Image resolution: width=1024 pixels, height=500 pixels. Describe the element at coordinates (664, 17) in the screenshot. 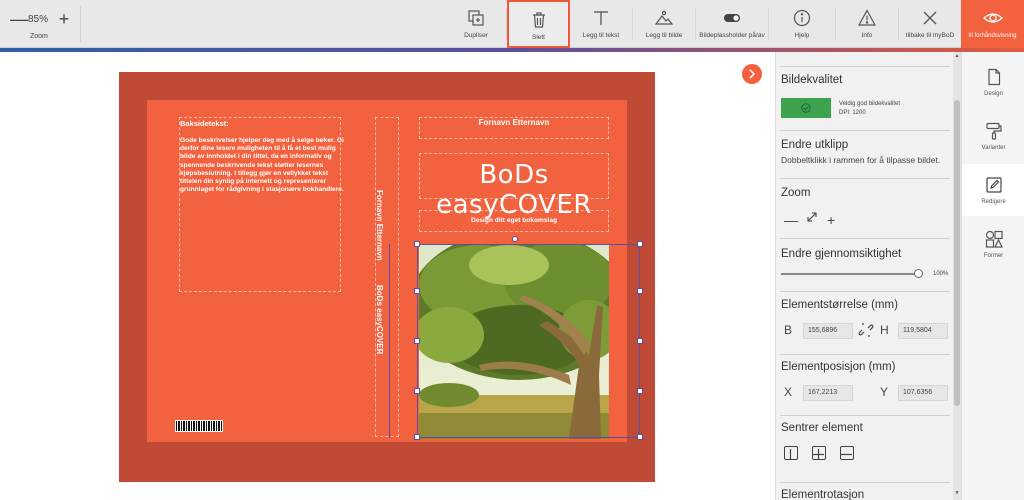

I see `image-icon` at that location.